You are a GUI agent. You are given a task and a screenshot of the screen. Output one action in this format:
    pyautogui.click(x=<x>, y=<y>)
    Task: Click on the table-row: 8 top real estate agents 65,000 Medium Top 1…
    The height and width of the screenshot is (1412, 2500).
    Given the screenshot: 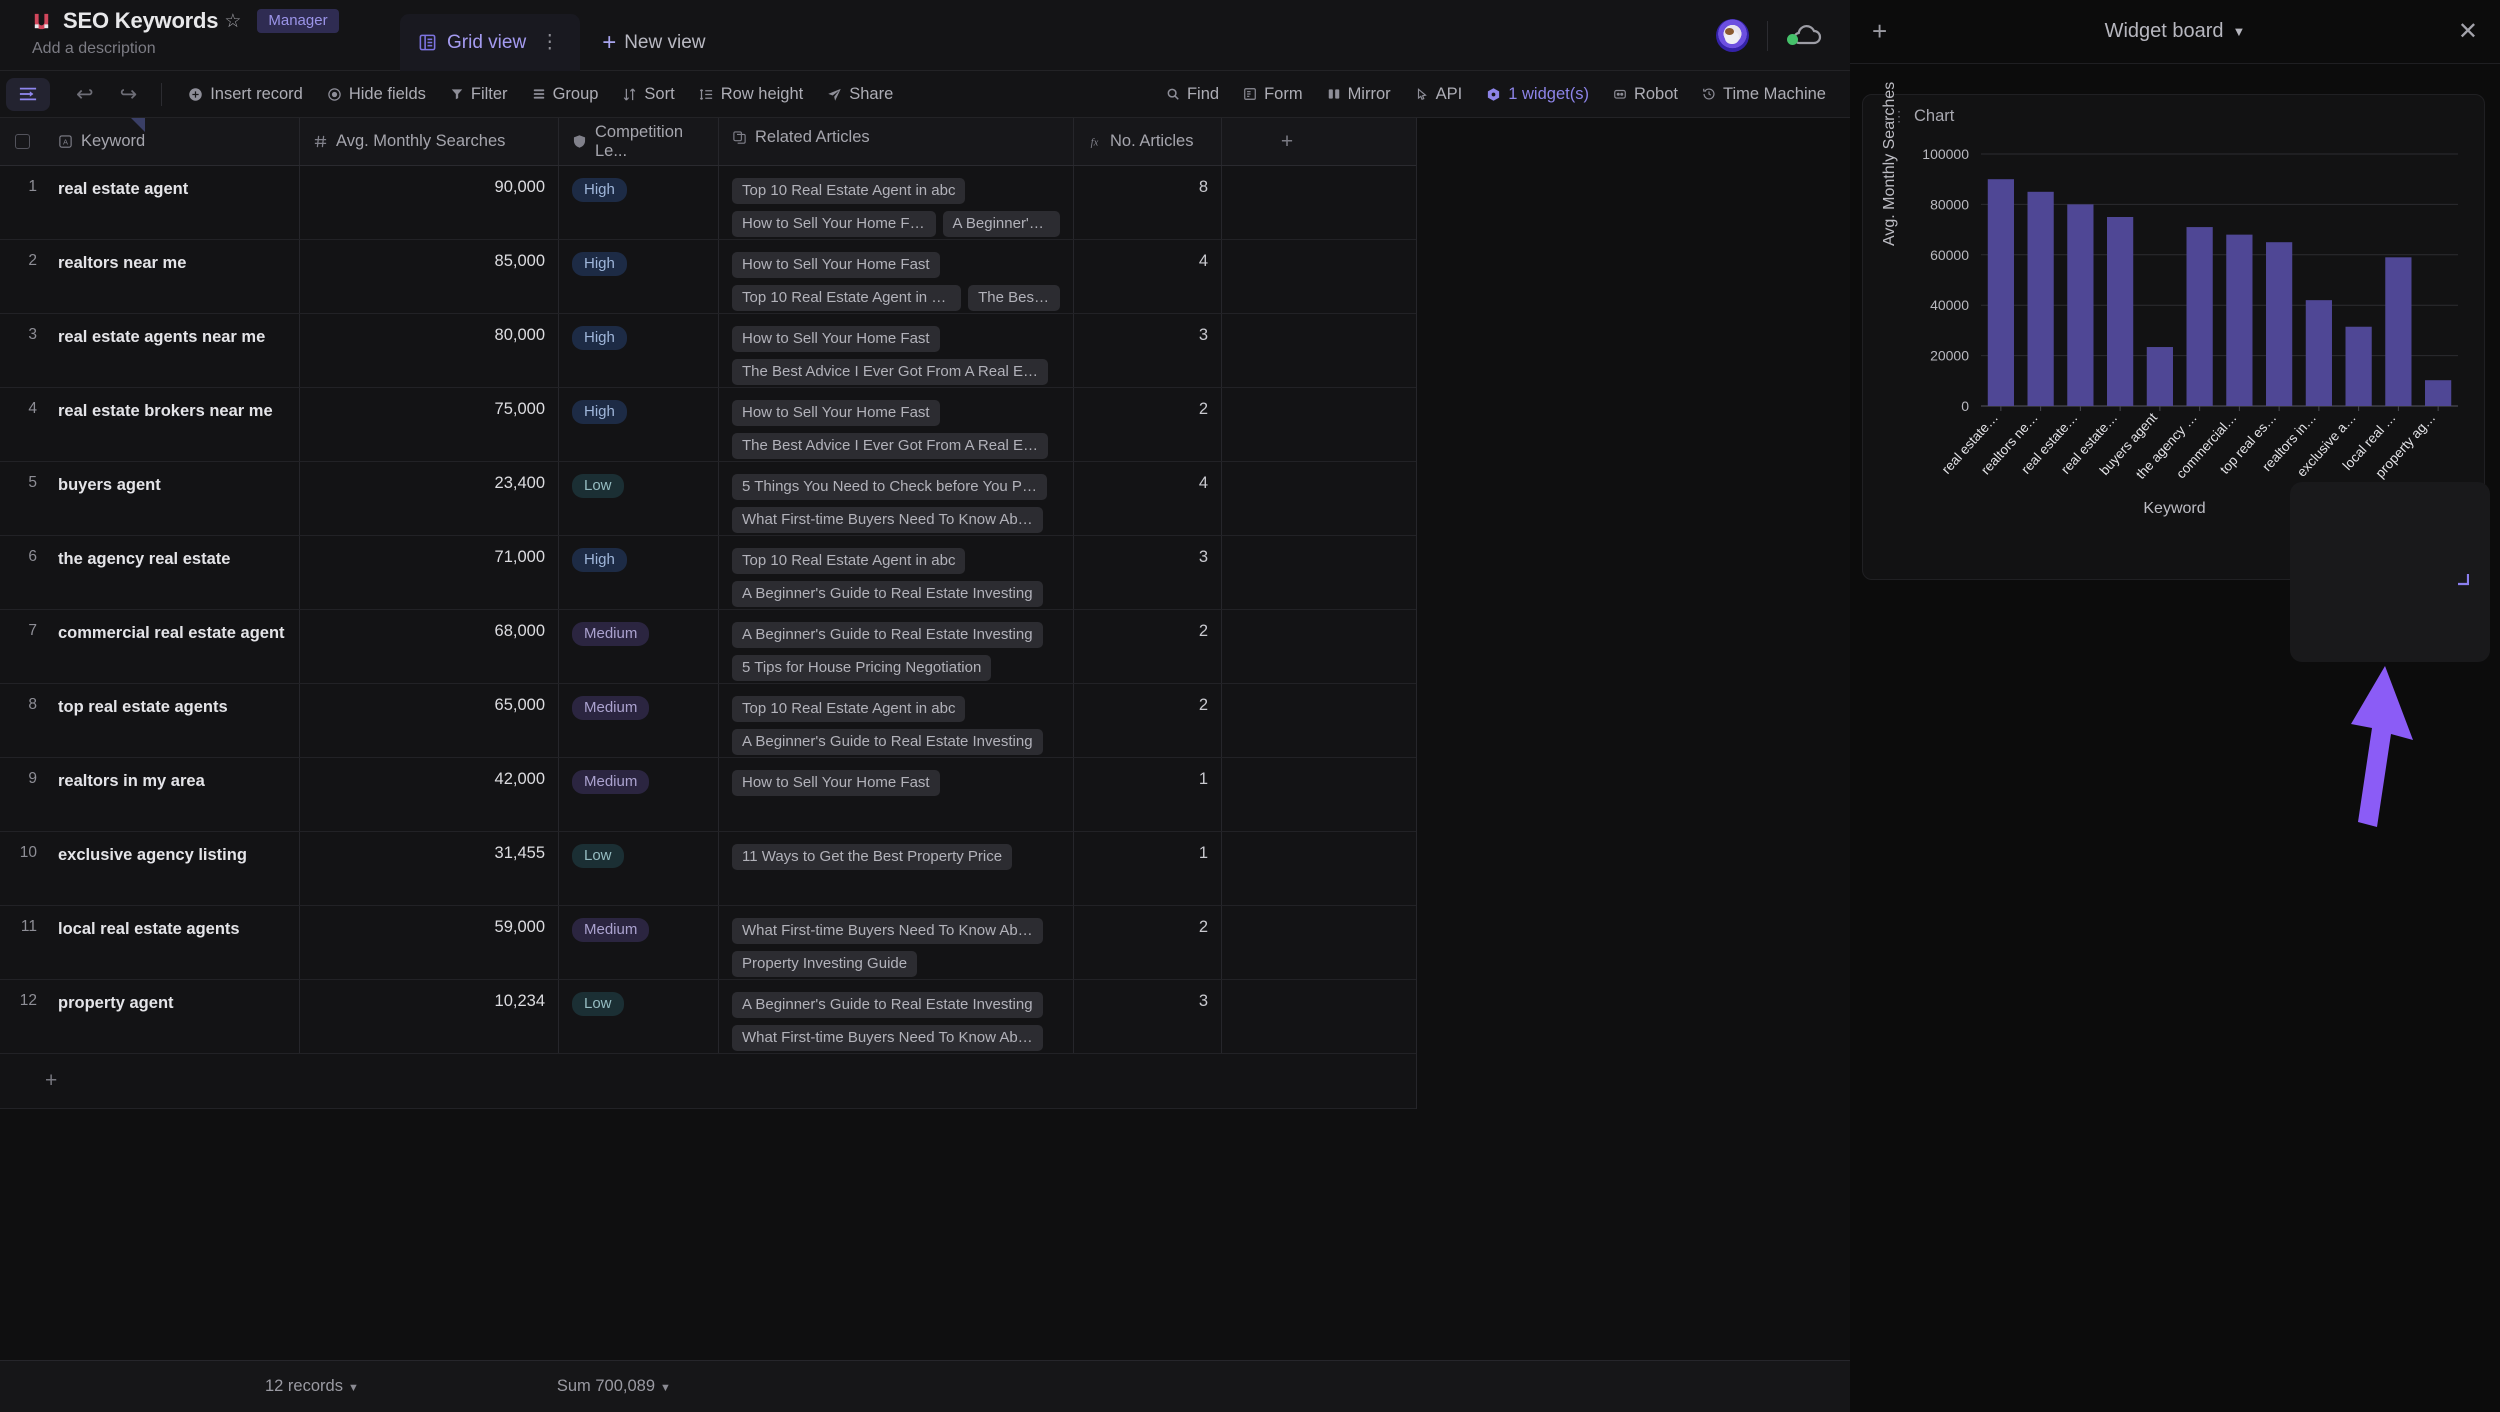 What is the action you would take?
    pyautogui.click(x=708, y=721)
    